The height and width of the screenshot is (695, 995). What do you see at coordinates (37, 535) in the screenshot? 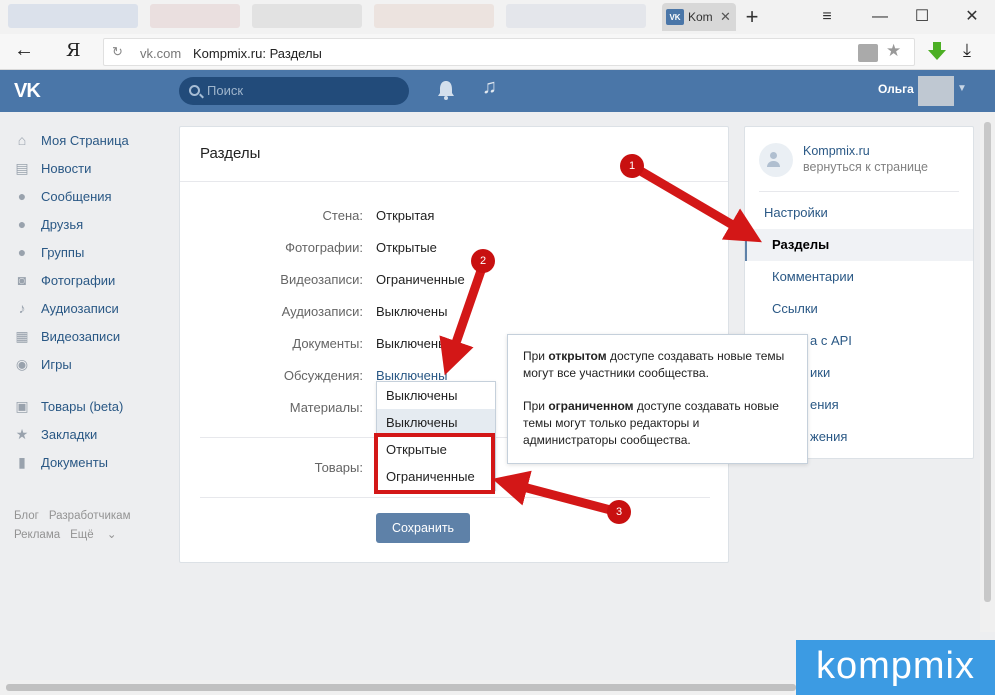
I see `footer-link-ads: Реклама` at bounding box center [37, 535].